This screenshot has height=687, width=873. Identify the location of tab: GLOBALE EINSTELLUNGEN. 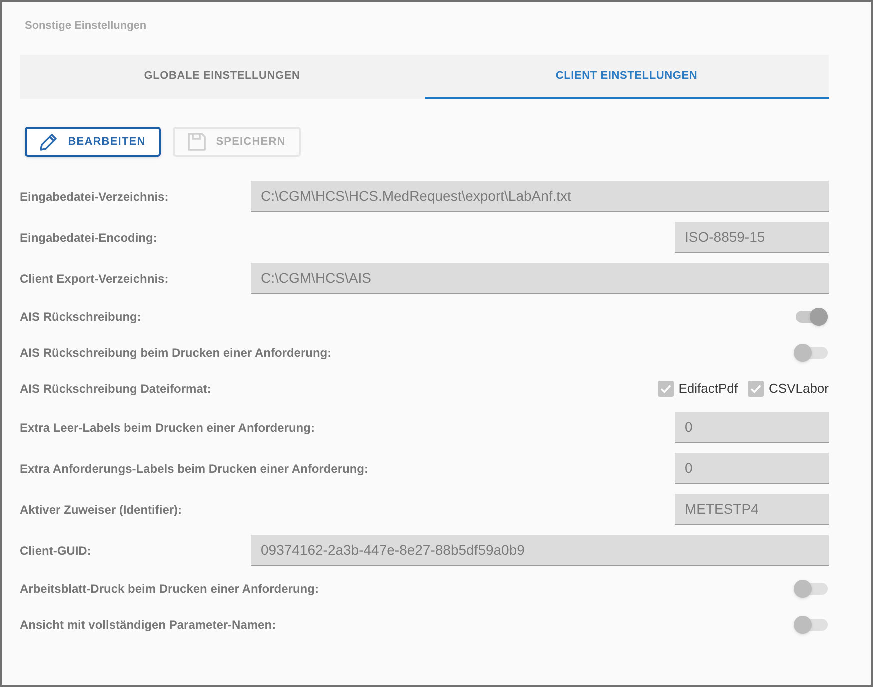
(222, 77).